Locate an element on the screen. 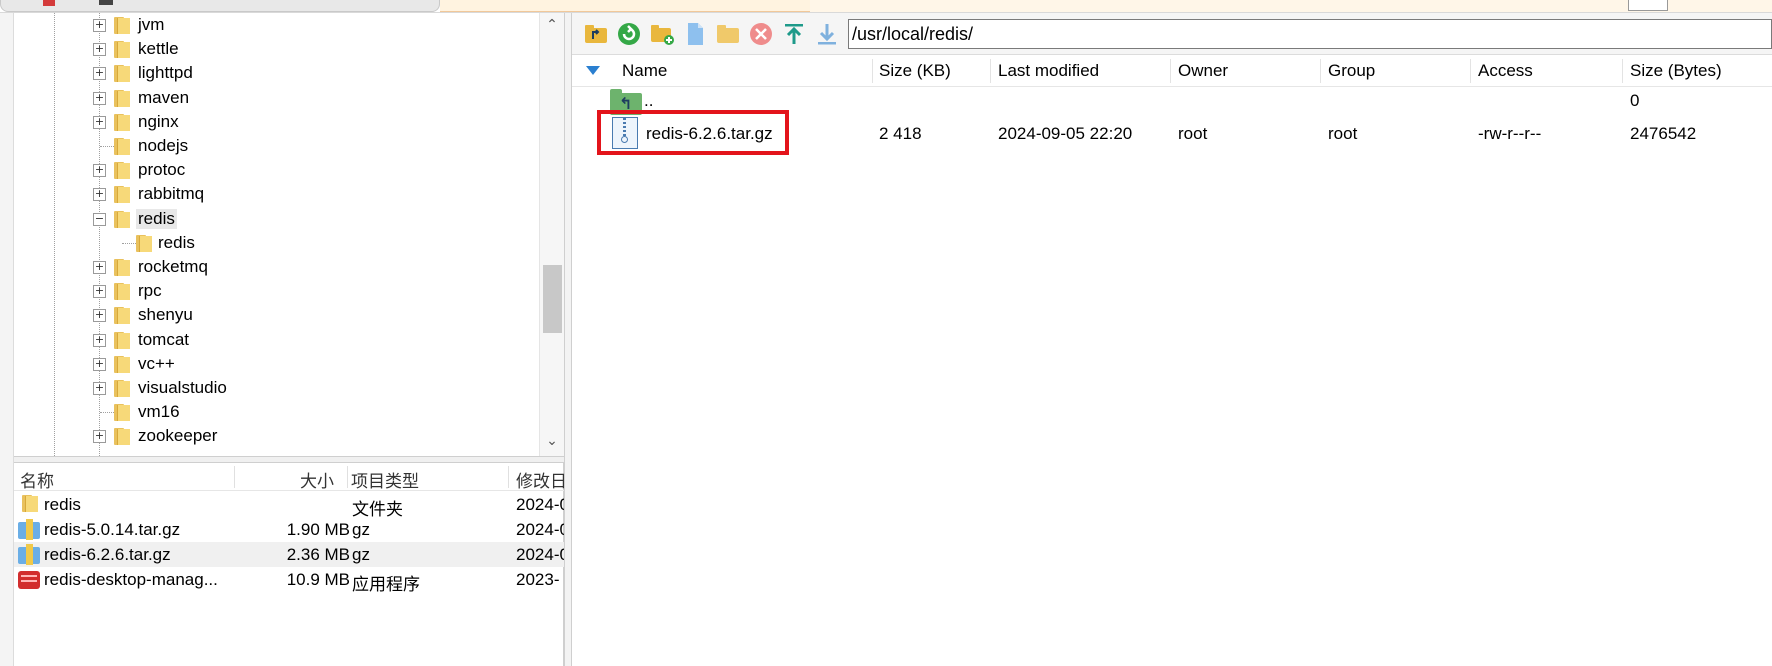 Image resolution: width=1772 pixels, height=666 pixels. remote-path-input is located at coordinates (1310, 34).